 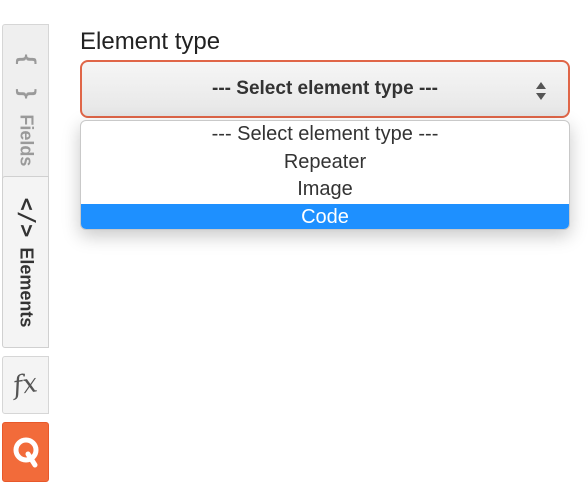 What do you see at coordinates (25, 109) in the screenshot?
I see `tab-fields: { } Fields` at bounding box center [25, 109].